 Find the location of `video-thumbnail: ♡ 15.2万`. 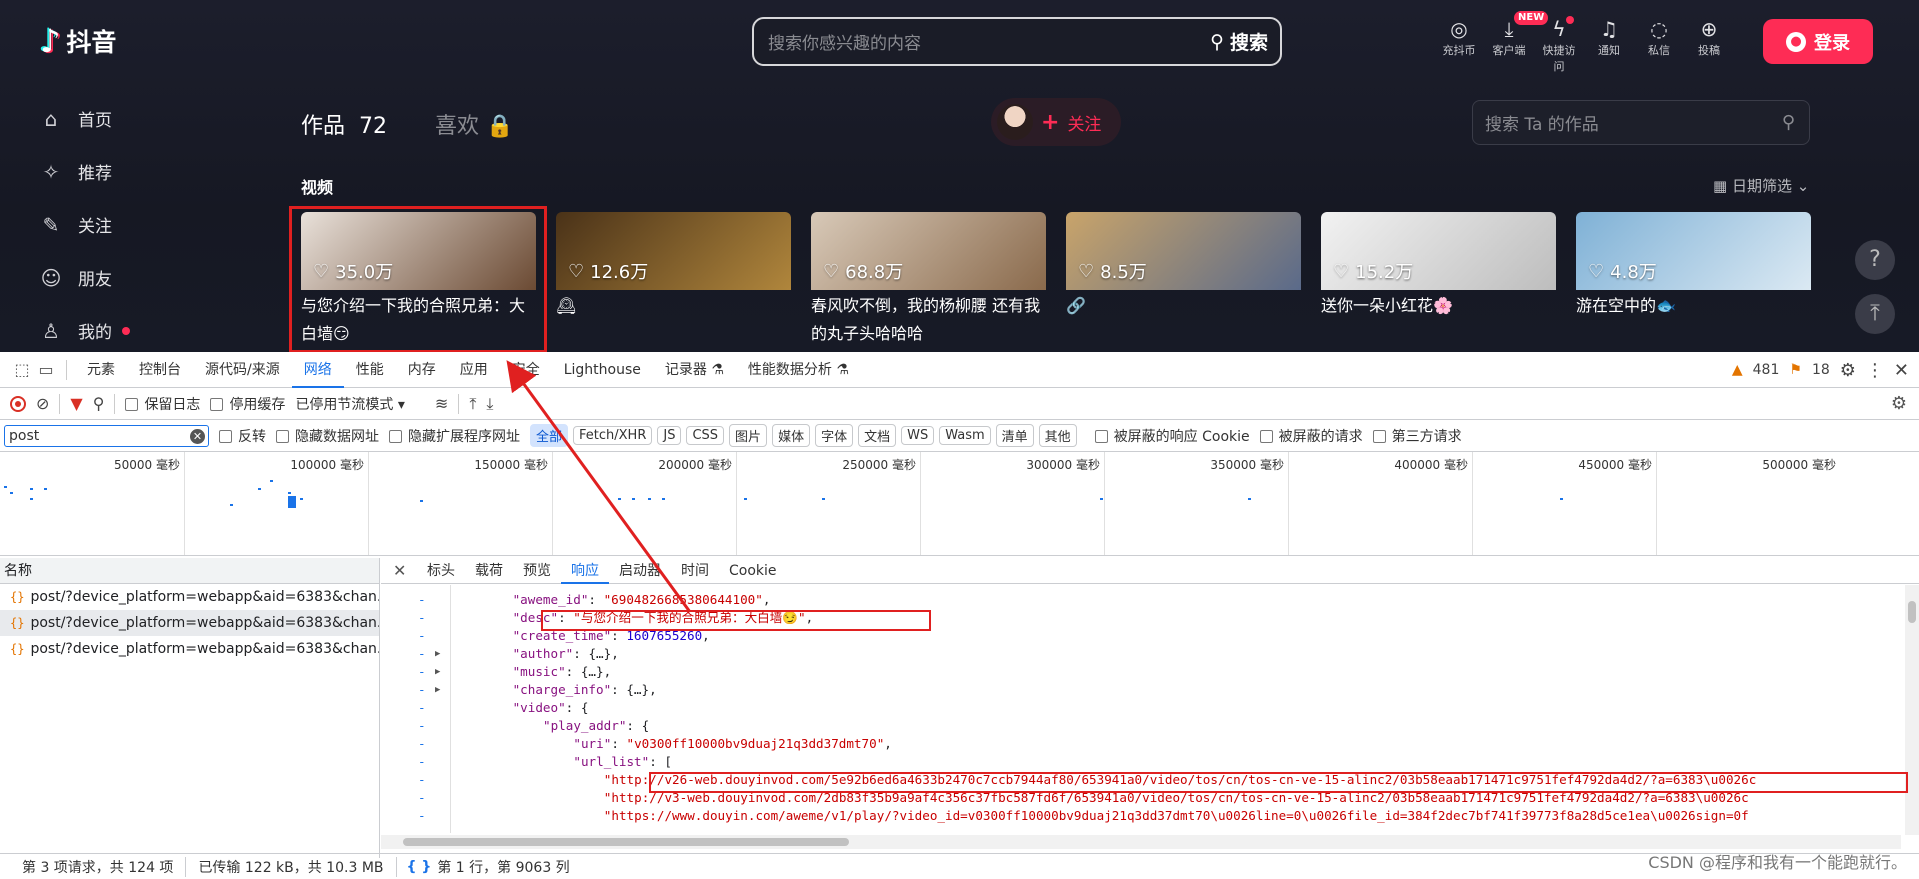

video-thumbnail: ♡ 15.2万 is located at coordinates (1438, 251).